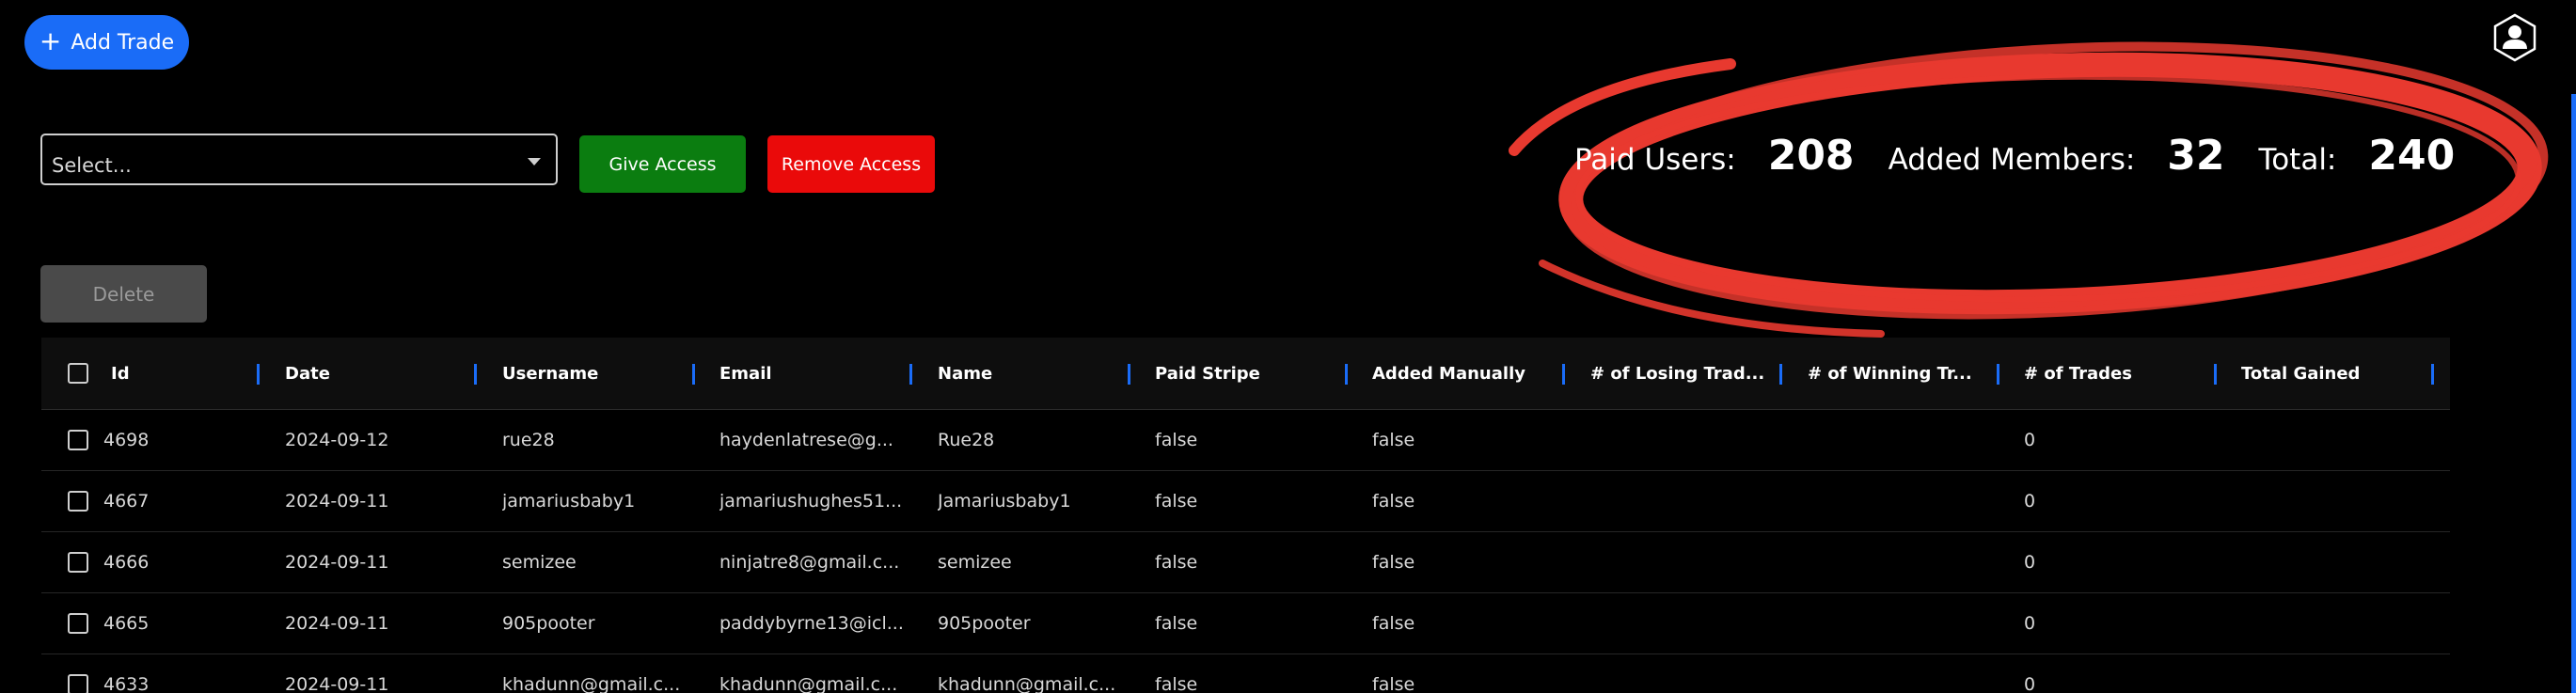 The height and width of the screenshot is (693, 2576). What do you see at coordinates (337, 440) in the screenshot?
I see `table-cell: 2024-09-12` at bounding box center [337, 440].